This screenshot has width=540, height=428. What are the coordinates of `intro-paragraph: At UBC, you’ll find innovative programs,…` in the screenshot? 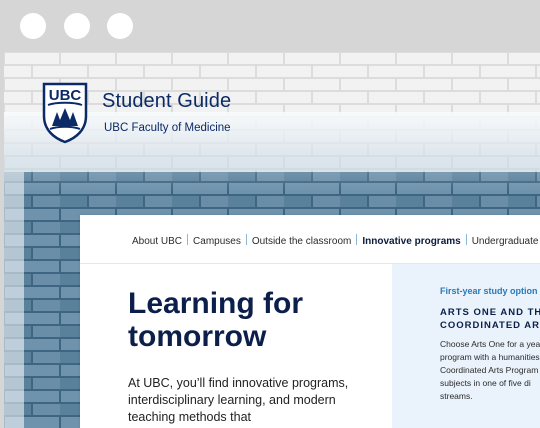 It's located at (238, 400).